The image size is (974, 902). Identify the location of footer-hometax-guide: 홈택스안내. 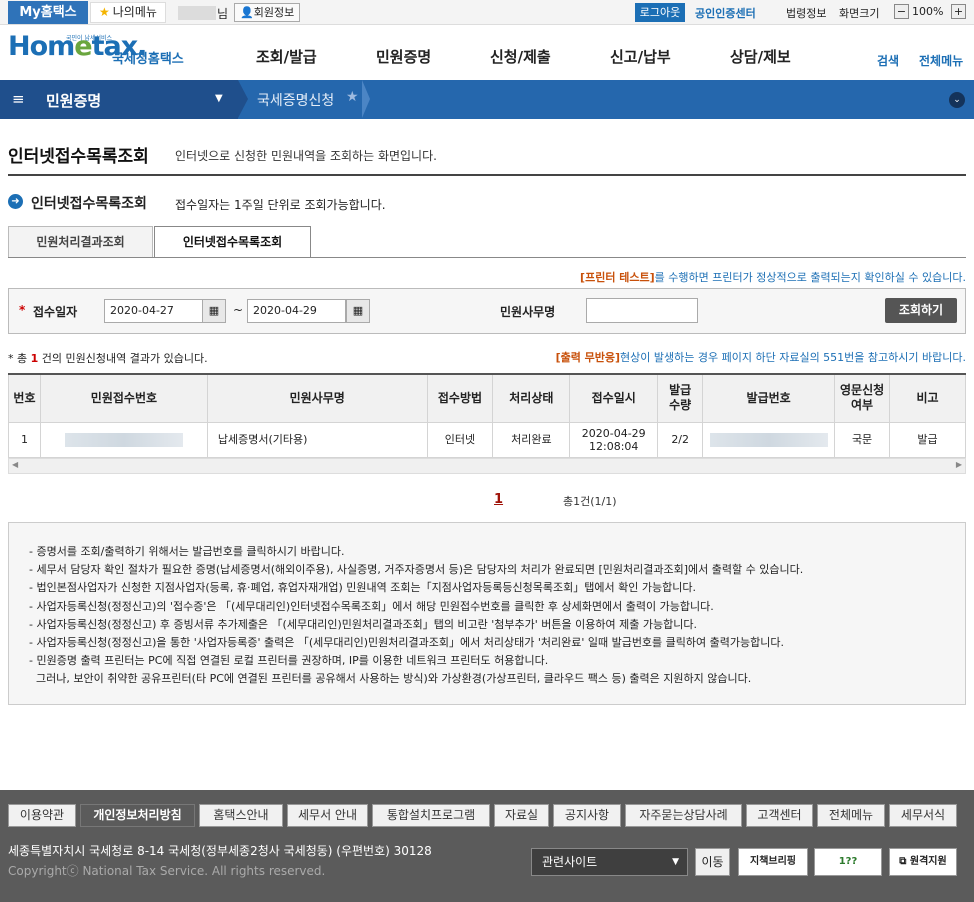
(241, 815).